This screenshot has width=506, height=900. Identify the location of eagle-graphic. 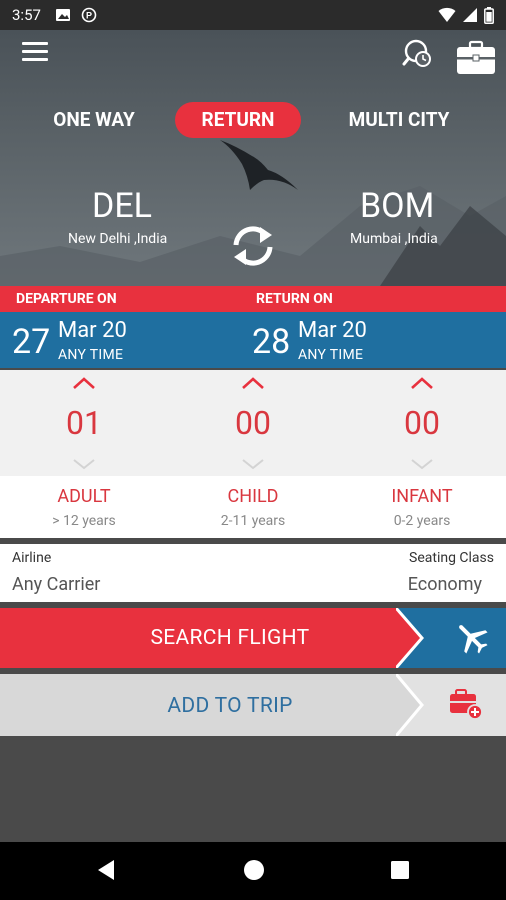
(259, 165).